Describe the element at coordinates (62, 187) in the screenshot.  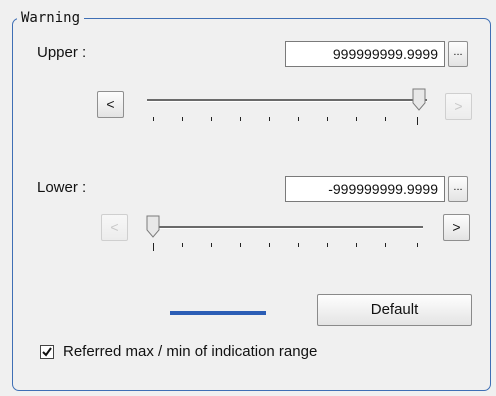
I see `lower-label: Lower :` at that location.